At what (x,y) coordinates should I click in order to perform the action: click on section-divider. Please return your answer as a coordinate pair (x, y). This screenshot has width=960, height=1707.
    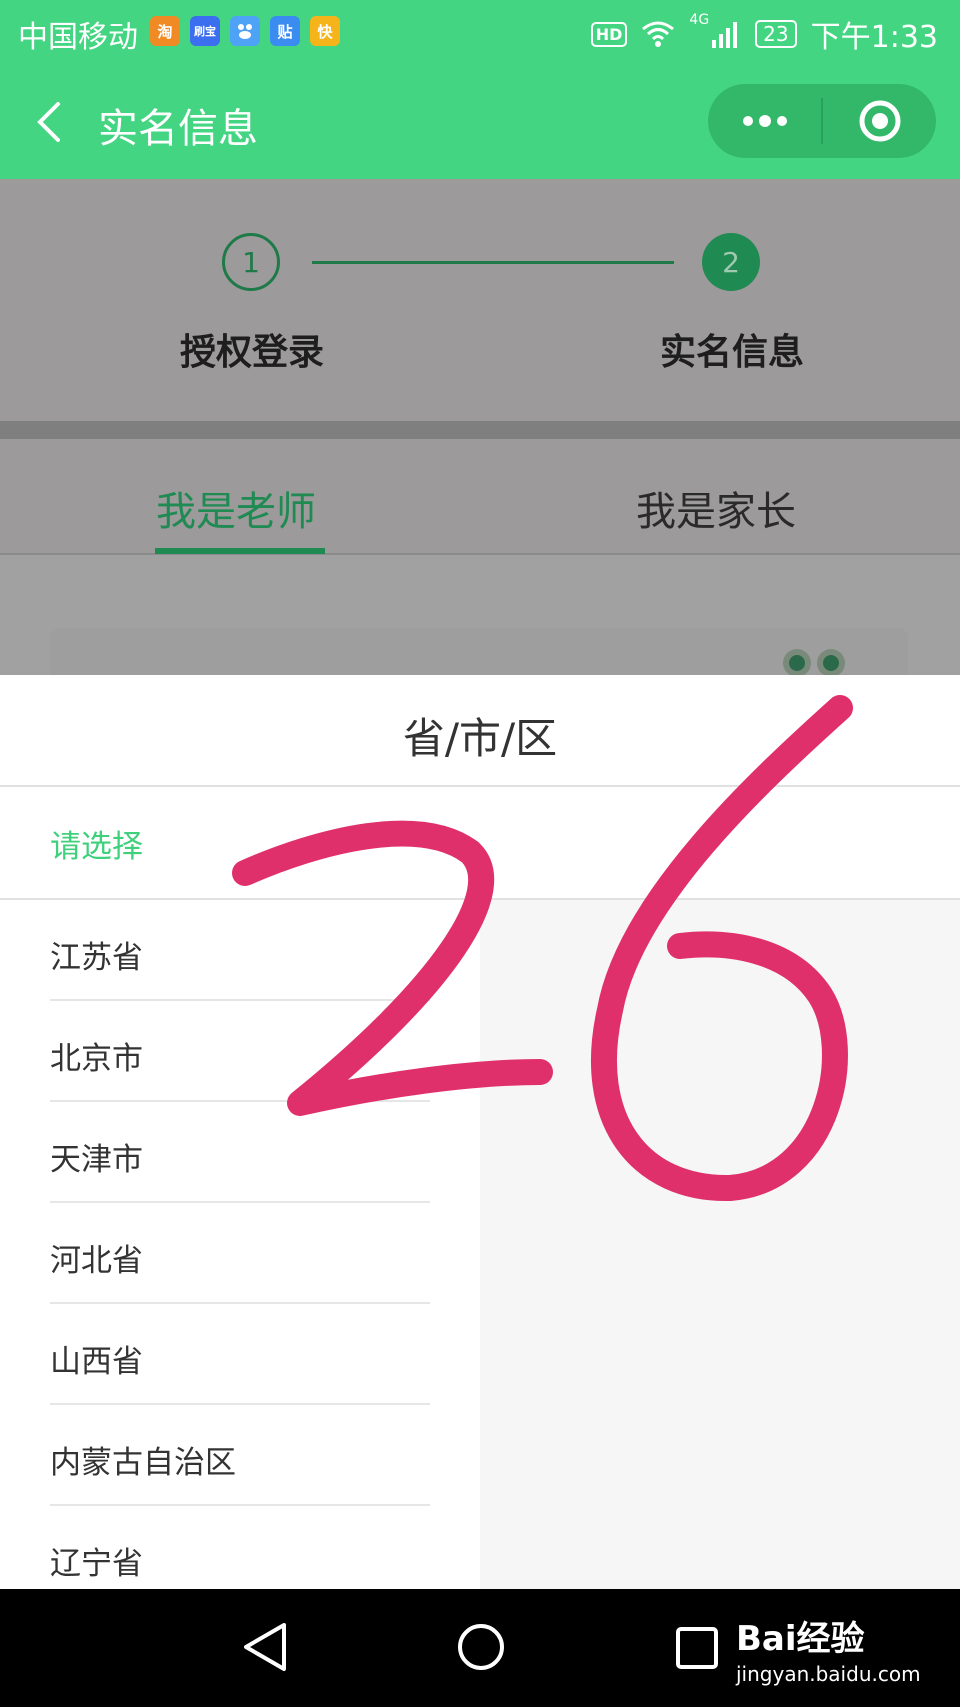
    Looking at the image, I should click on (480, 430).